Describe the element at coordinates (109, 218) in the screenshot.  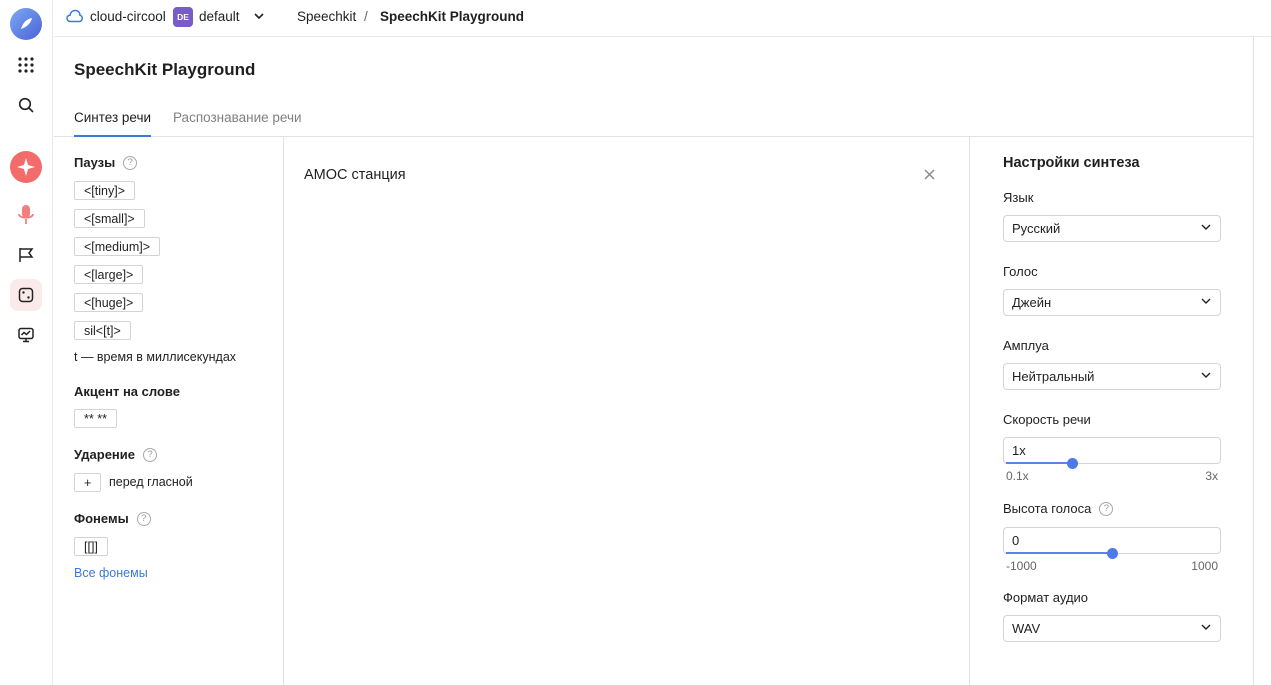
I see `pause-chip-small: <[small]>` at that location.